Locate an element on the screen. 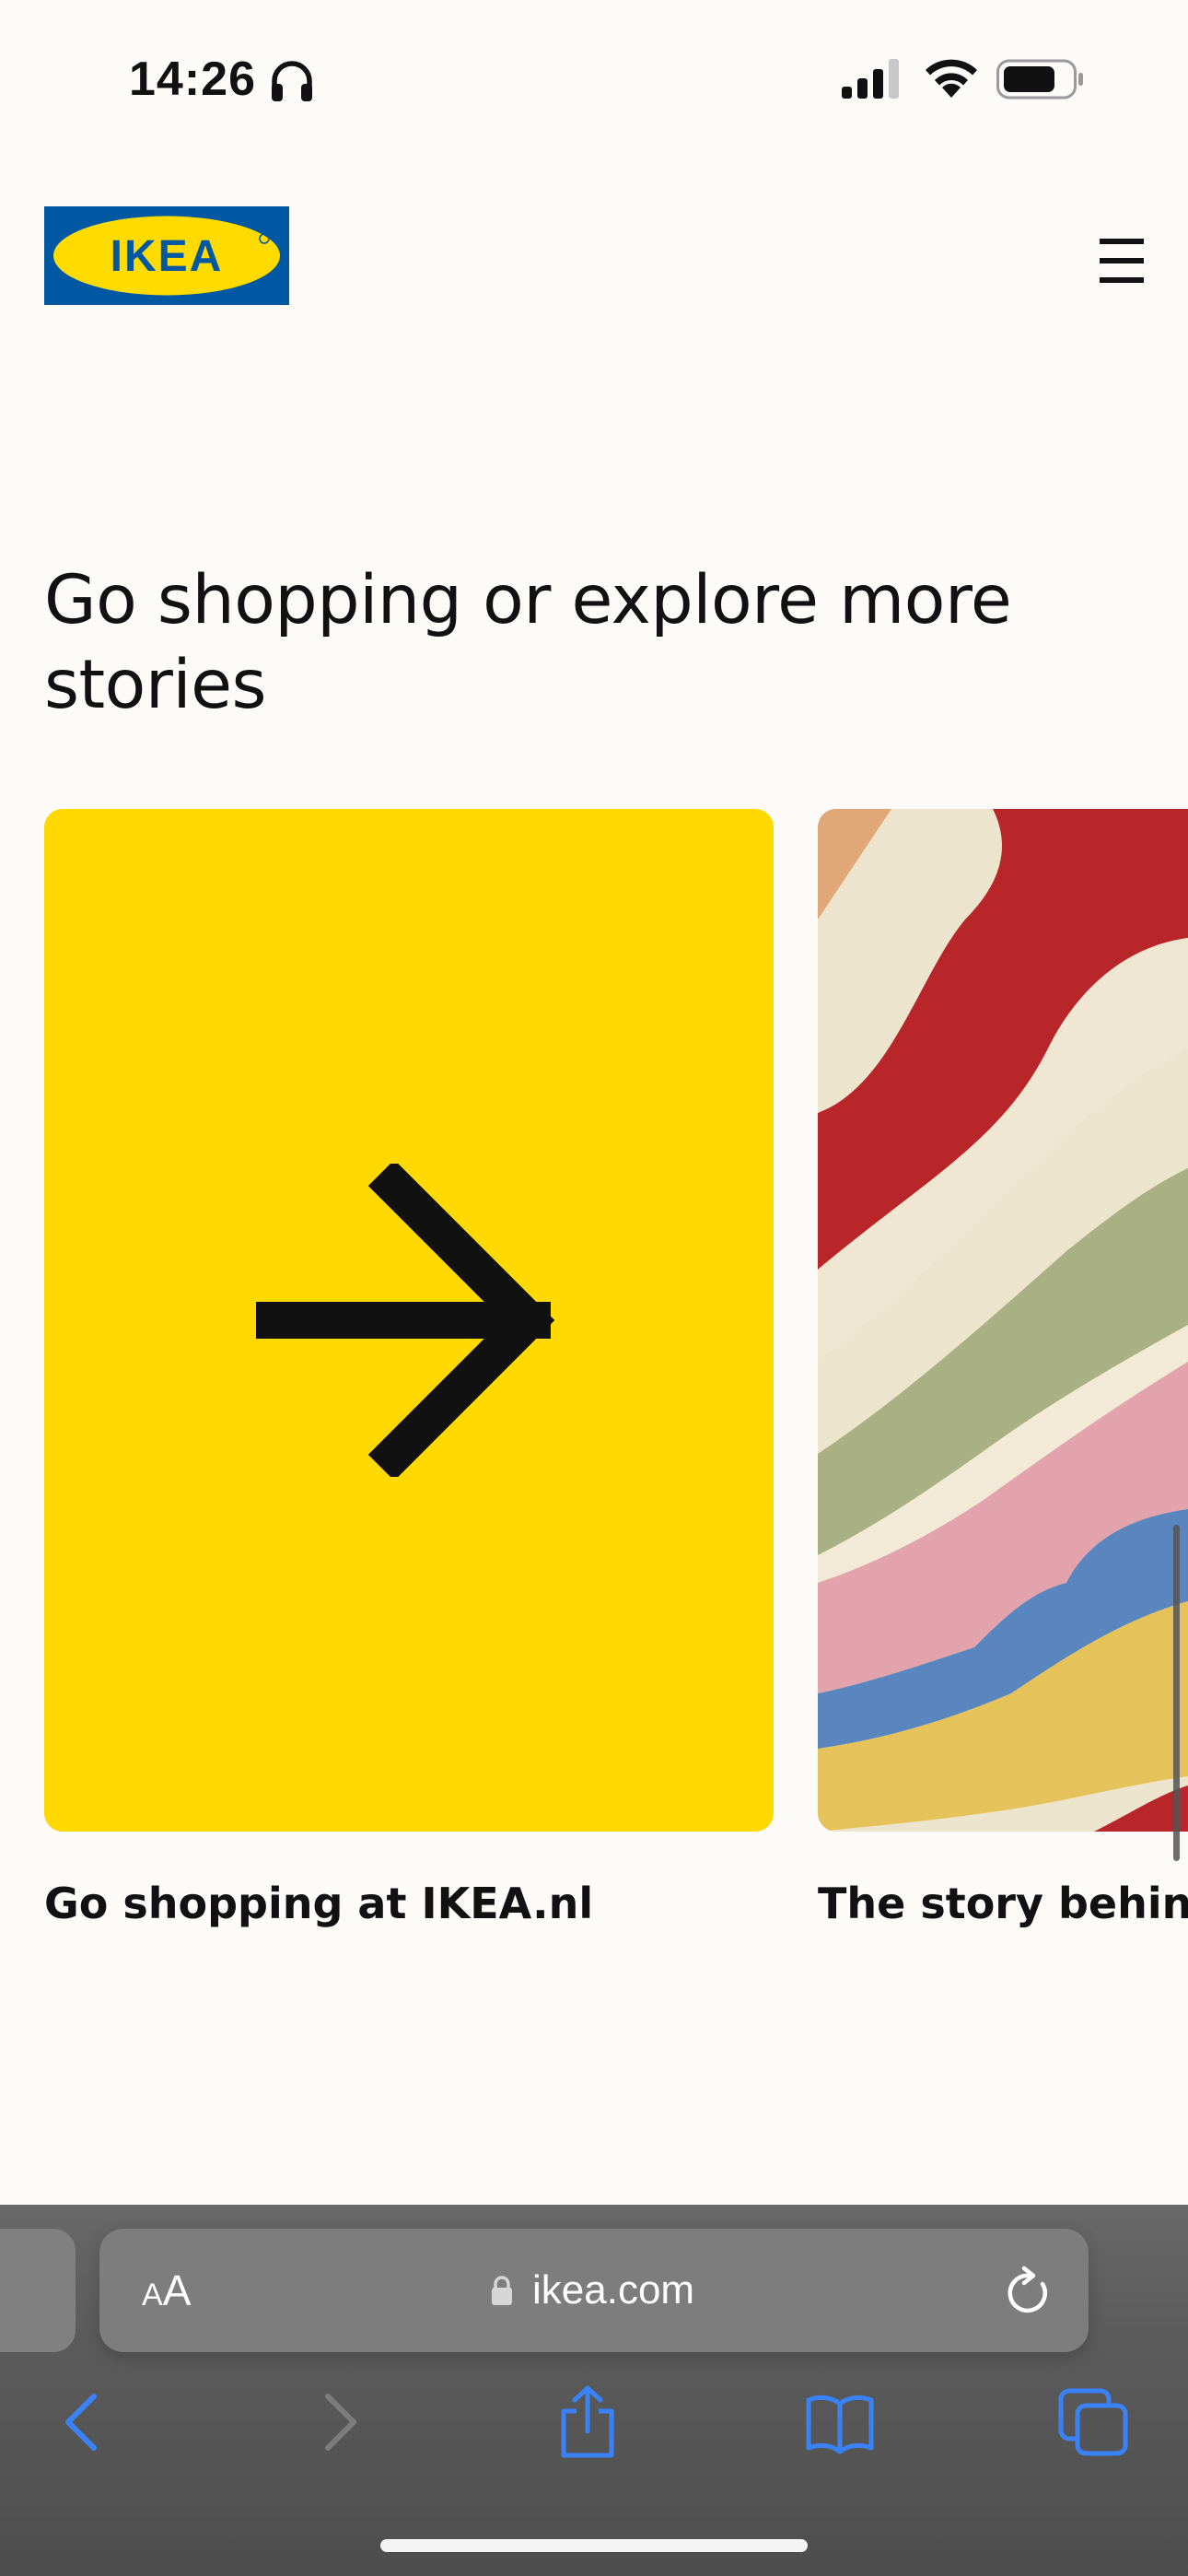 The width and height of the screenshot is (1188, 2576). previous-tab-preview is located at coordinates (38, 2290).